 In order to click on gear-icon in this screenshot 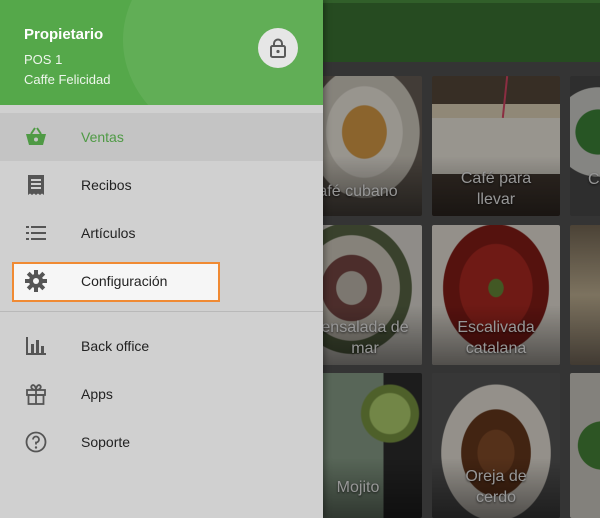, I will do `click(36, 281)`.